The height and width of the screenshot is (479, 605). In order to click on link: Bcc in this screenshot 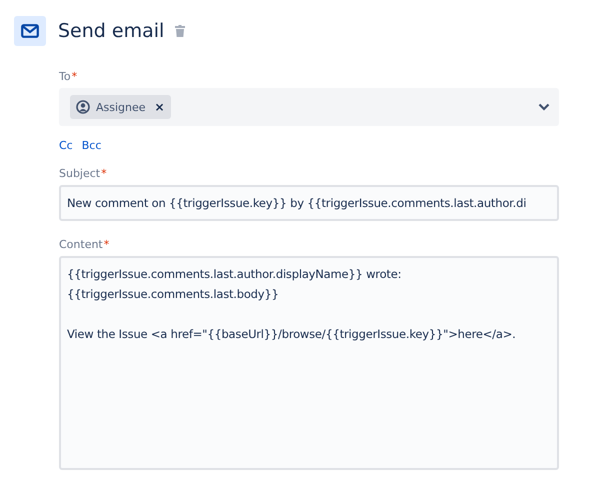, I will do `click(92, 145)`.